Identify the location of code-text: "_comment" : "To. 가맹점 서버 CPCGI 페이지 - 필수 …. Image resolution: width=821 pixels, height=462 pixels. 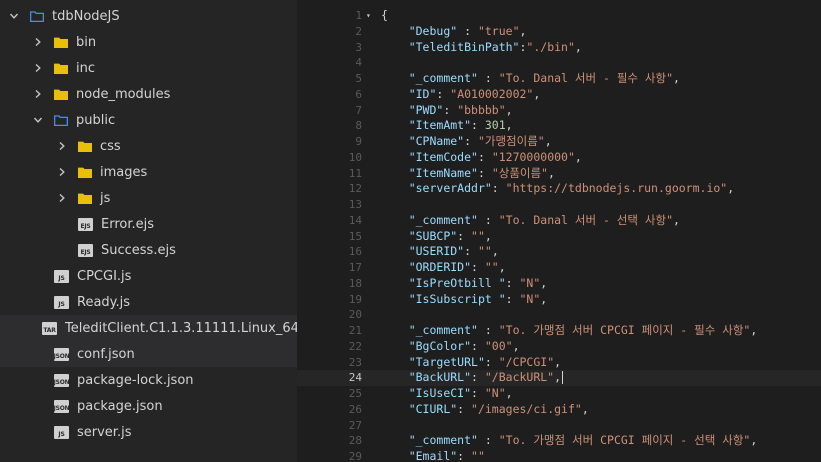
(569, 331).